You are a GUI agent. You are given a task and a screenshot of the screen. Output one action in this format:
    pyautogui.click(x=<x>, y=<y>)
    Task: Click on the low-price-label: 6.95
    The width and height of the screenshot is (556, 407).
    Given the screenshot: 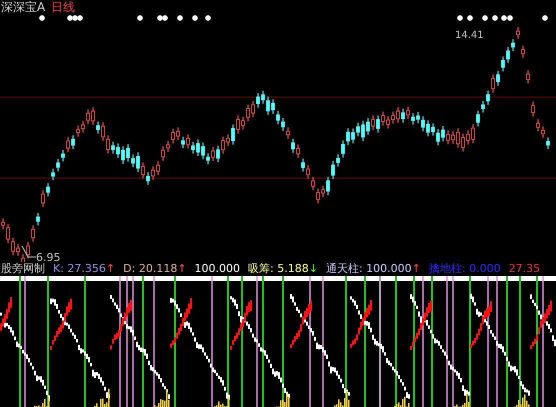 What is the action you would take?
    pyautogui.click(x=48, y=256)
    